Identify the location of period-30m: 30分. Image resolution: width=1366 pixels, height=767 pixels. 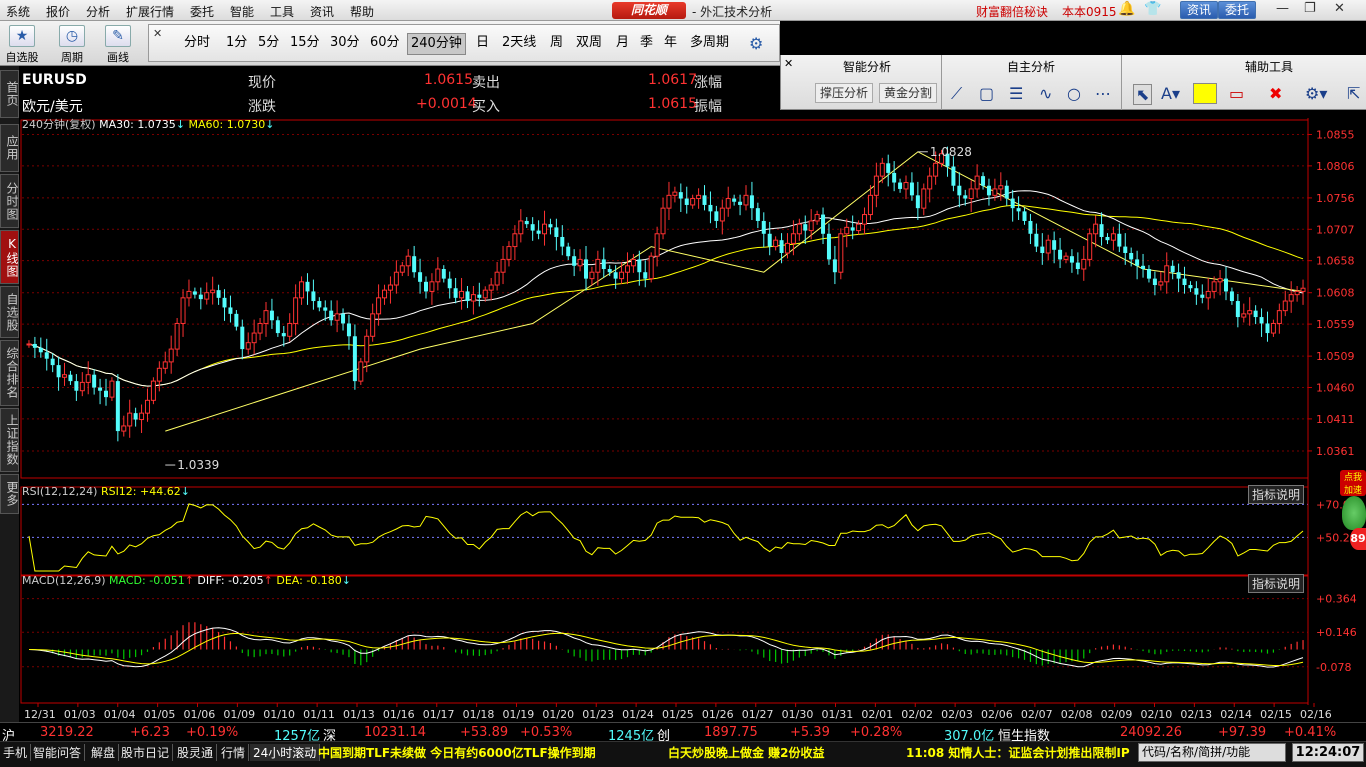
(345, 44).